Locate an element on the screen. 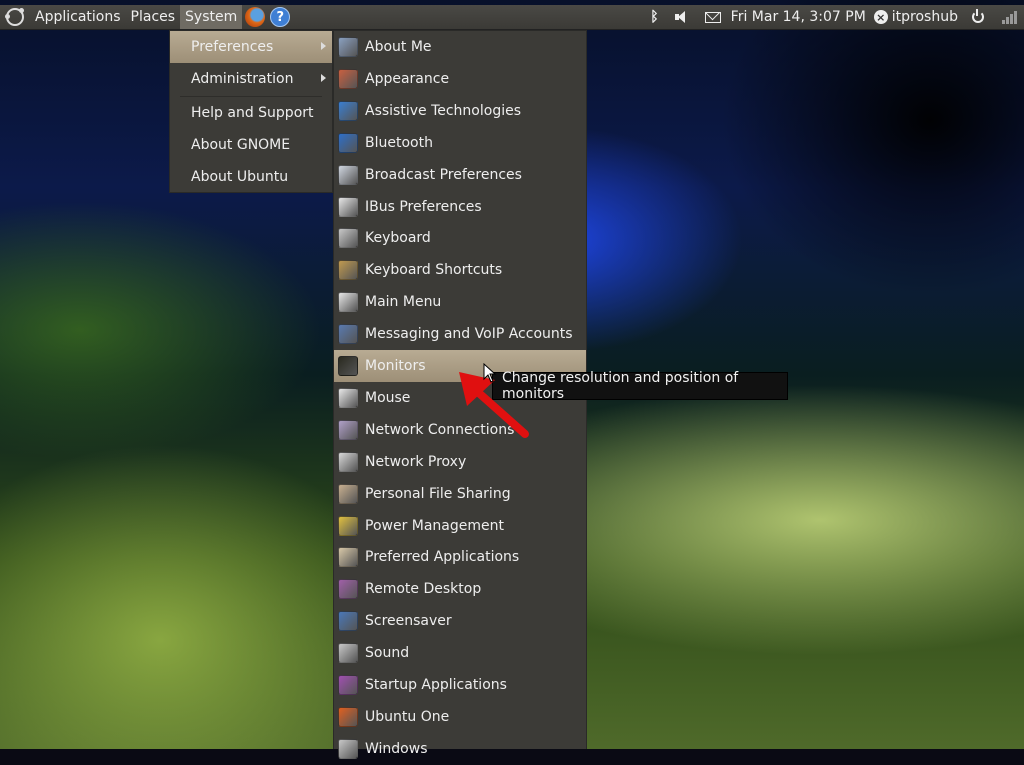 The width and height of the screenshot is (1024, 765). user-status-icon: × is located at coordinates (880, 17).